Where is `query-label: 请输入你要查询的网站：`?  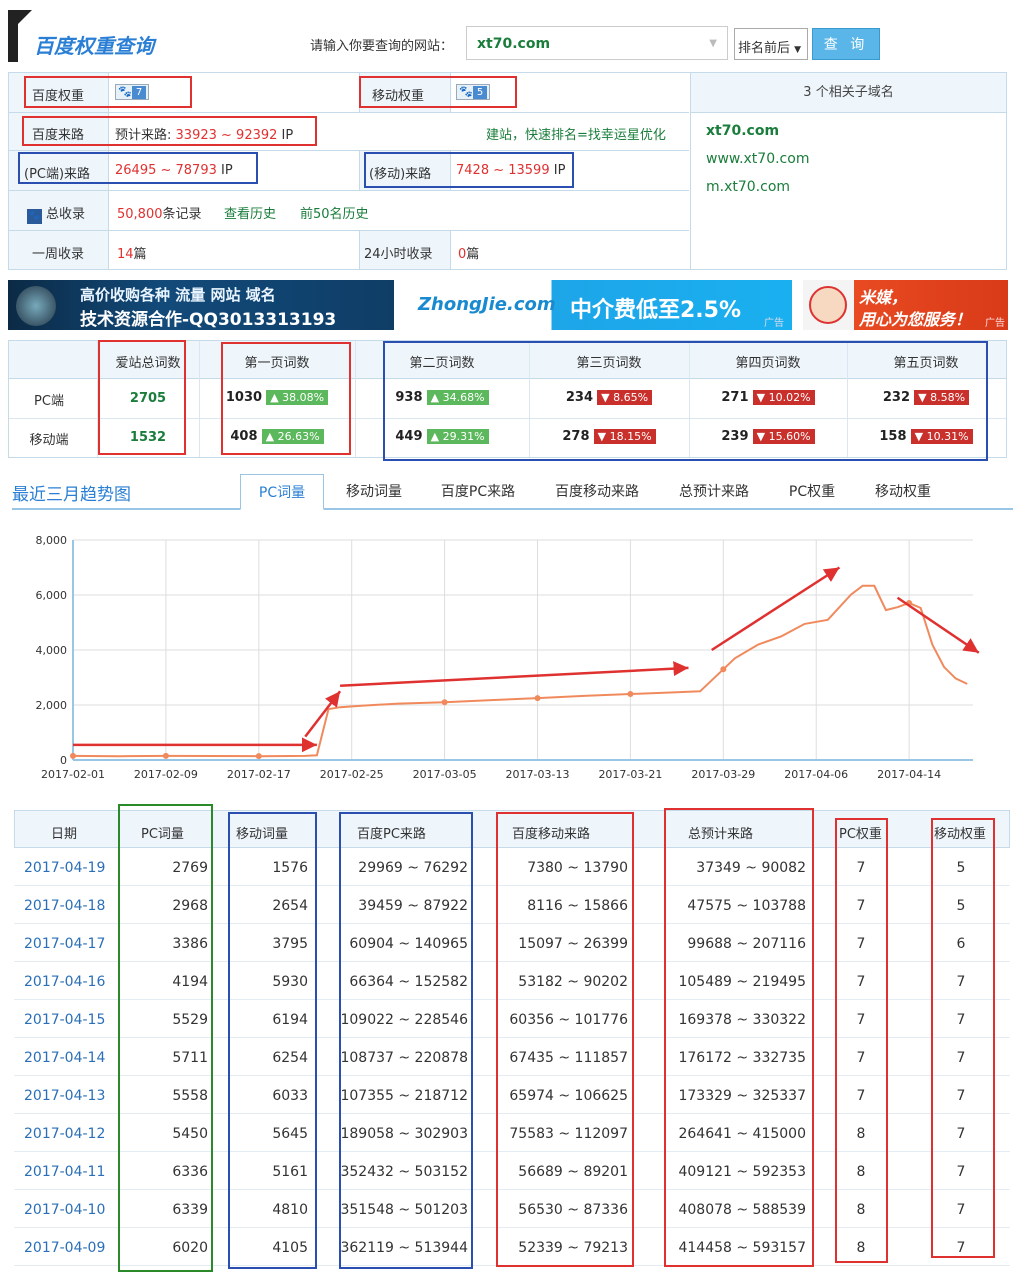
query-label: 请输入你要查询的网站： is located at coordinates (382, 46).